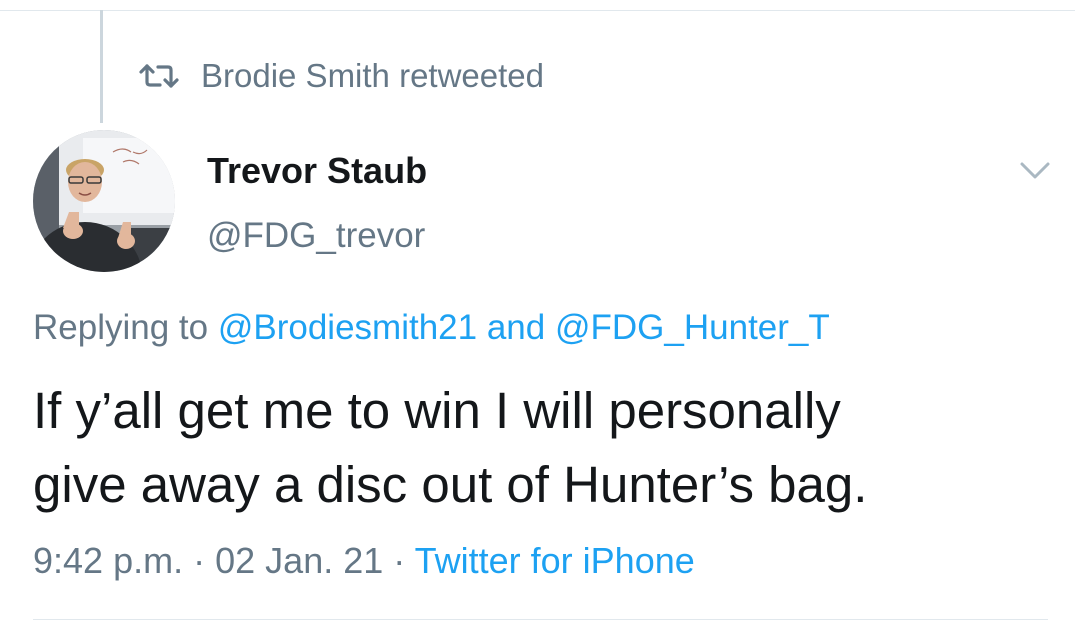 The height and width of the screenshot is (624, 1075). What do you see at coordinates (317, 171) in the screenshot?
I see `display-name: Trevor Staub` at bounding box center [317, 171].